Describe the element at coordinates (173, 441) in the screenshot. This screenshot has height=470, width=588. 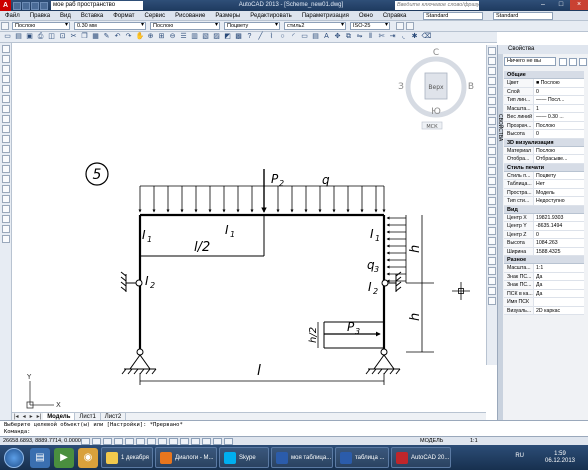
I see `ducs-toggle` at that location.